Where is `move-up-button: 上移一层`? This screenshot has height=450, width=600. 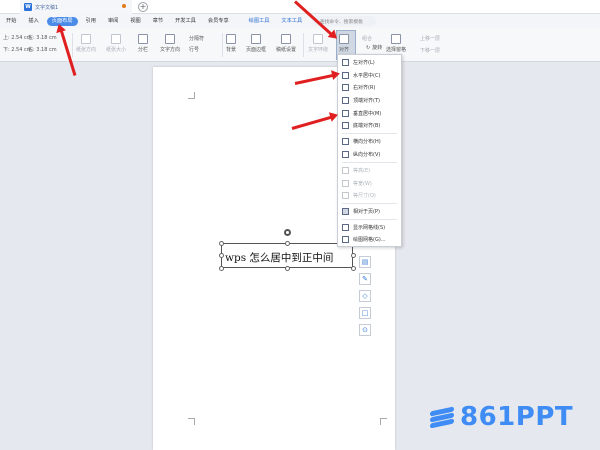
move-up-button: 上移一层 is located at coordinates (430, 38).